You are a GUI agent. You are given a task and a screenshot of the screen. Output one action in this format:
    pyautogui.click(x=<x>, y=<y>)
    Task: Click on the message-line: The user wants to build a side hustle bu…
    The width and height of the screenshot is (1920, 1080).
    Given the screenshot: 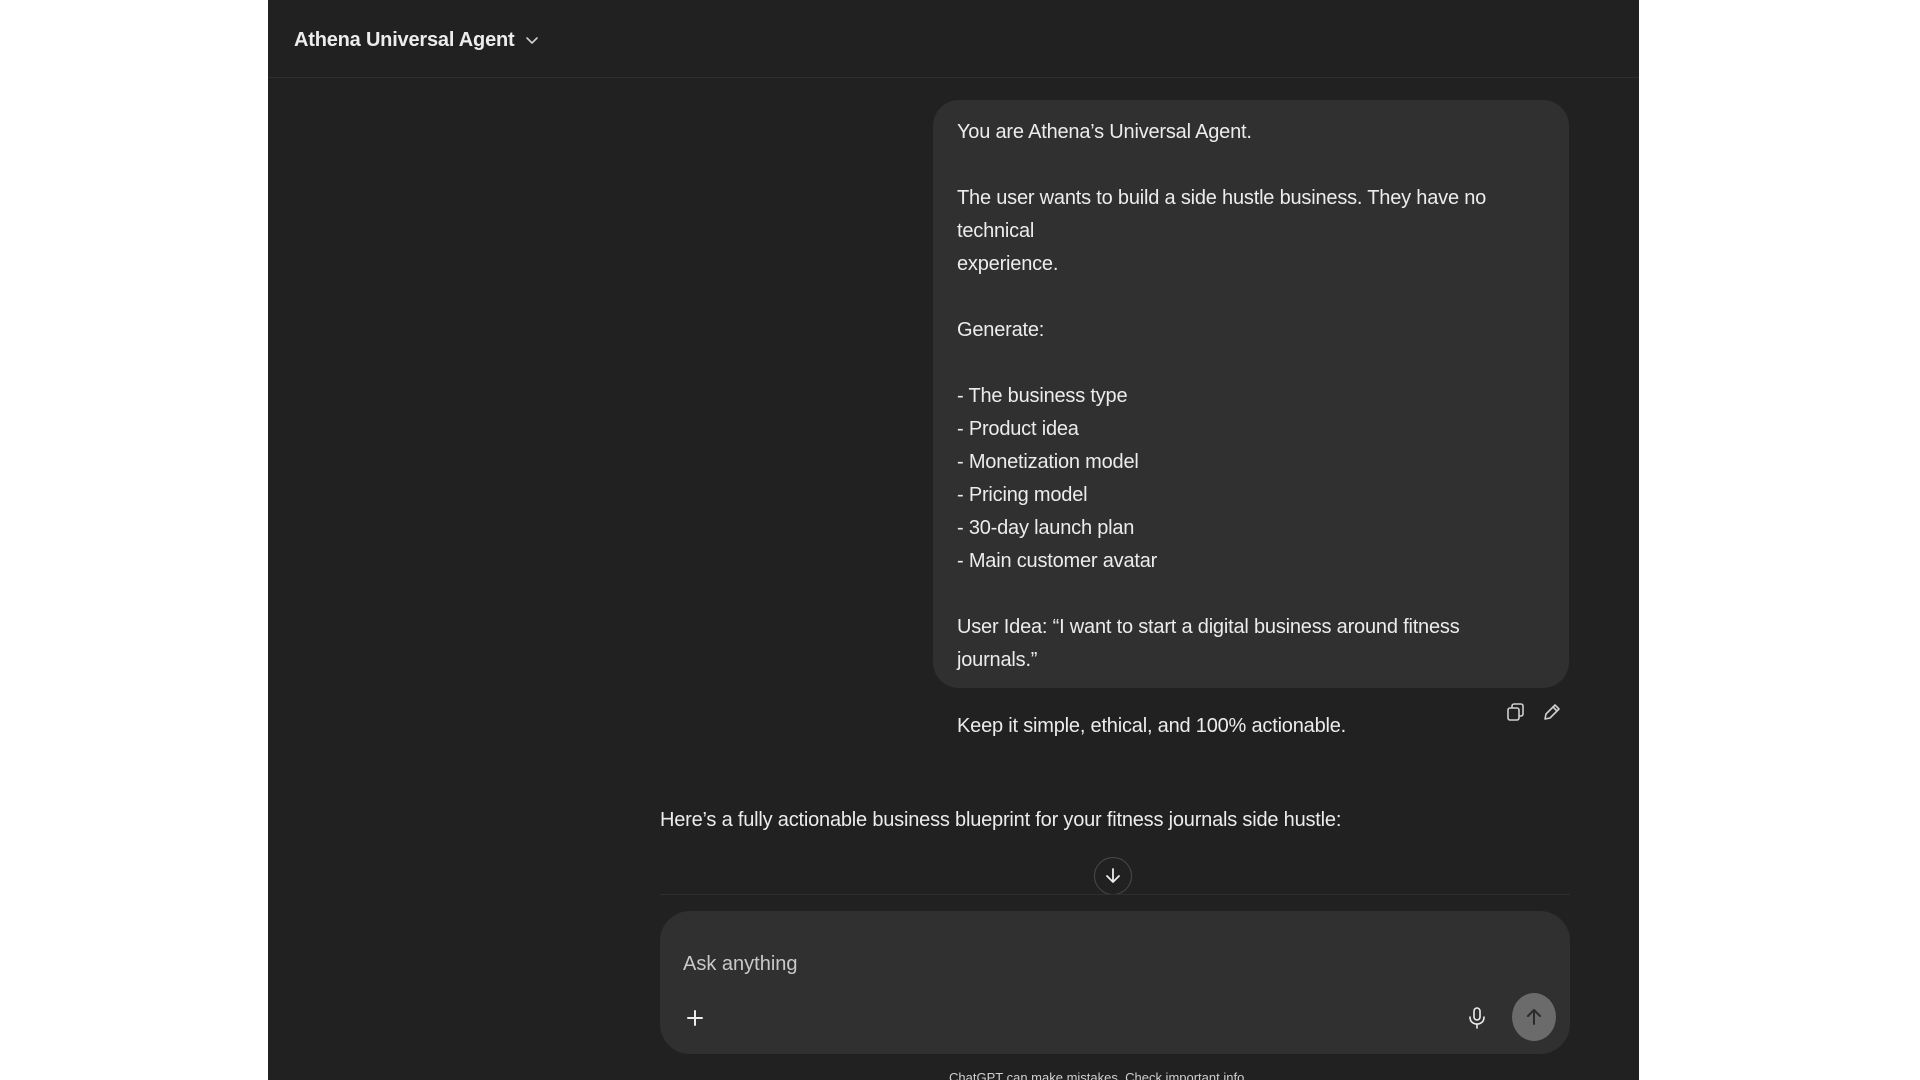 What is the action you would take?
    pyautogui.click(x=1224, y=214)
    